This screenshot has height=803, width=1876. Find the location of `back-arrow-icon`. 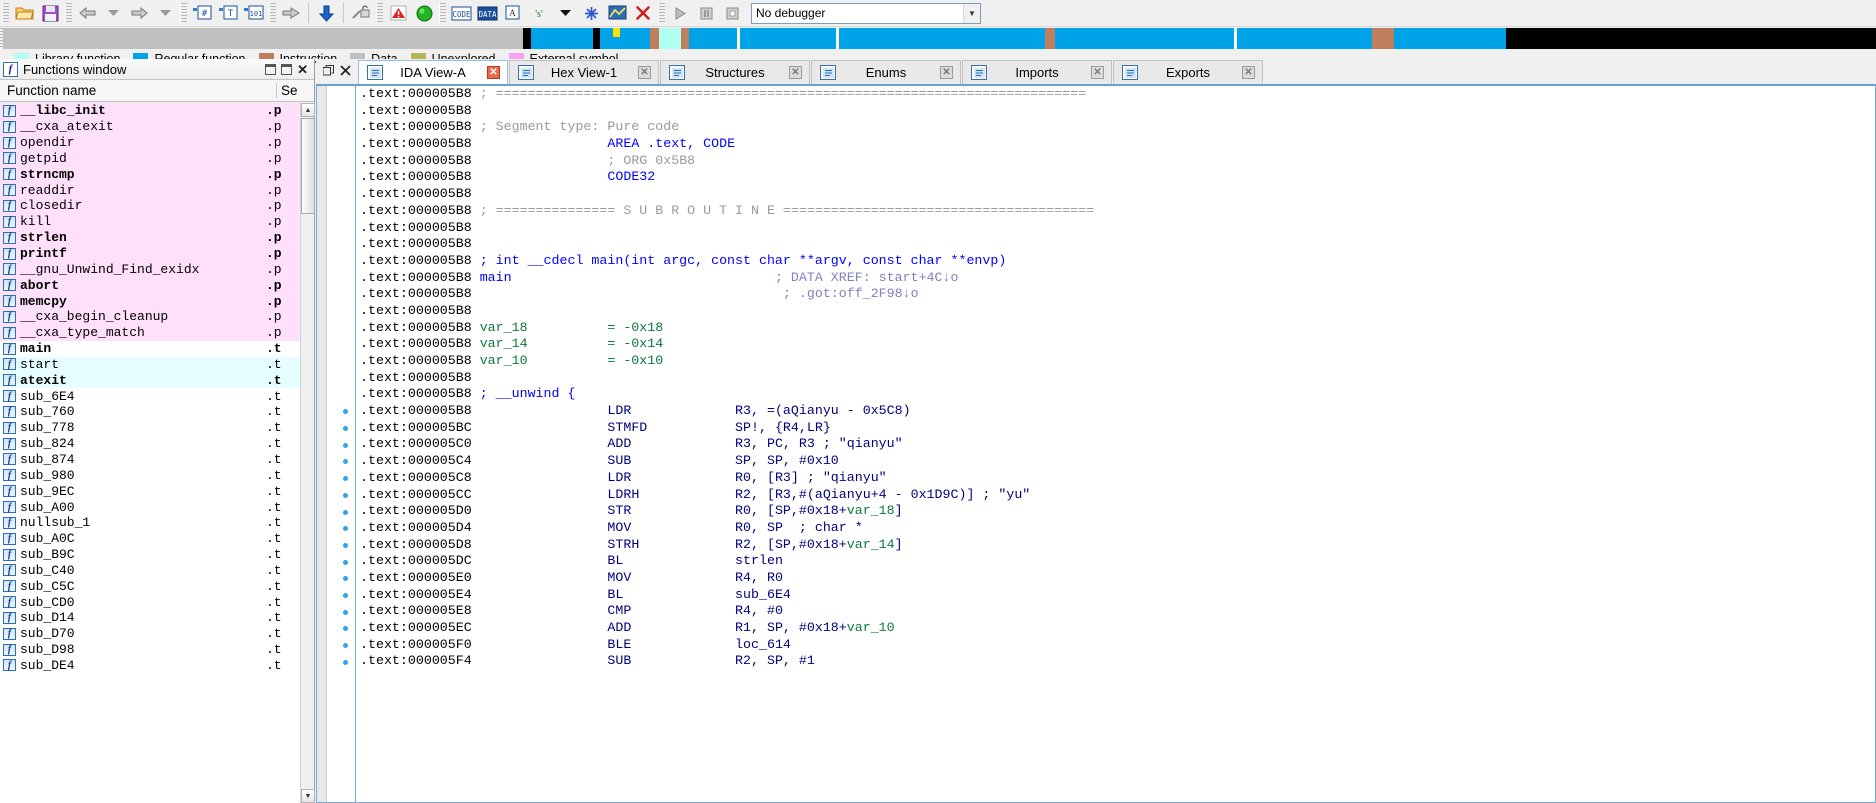

back-arrow-icon is located at coordinates (87, 13).